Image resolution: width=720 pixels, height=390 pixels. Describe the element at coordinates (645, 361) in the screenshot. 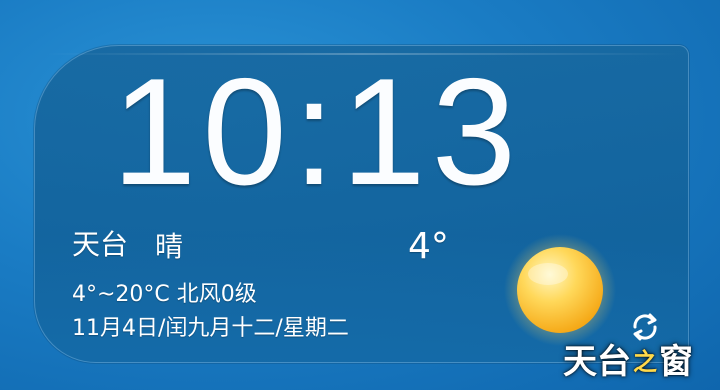

I see `watermark-accent: 之` at that location.